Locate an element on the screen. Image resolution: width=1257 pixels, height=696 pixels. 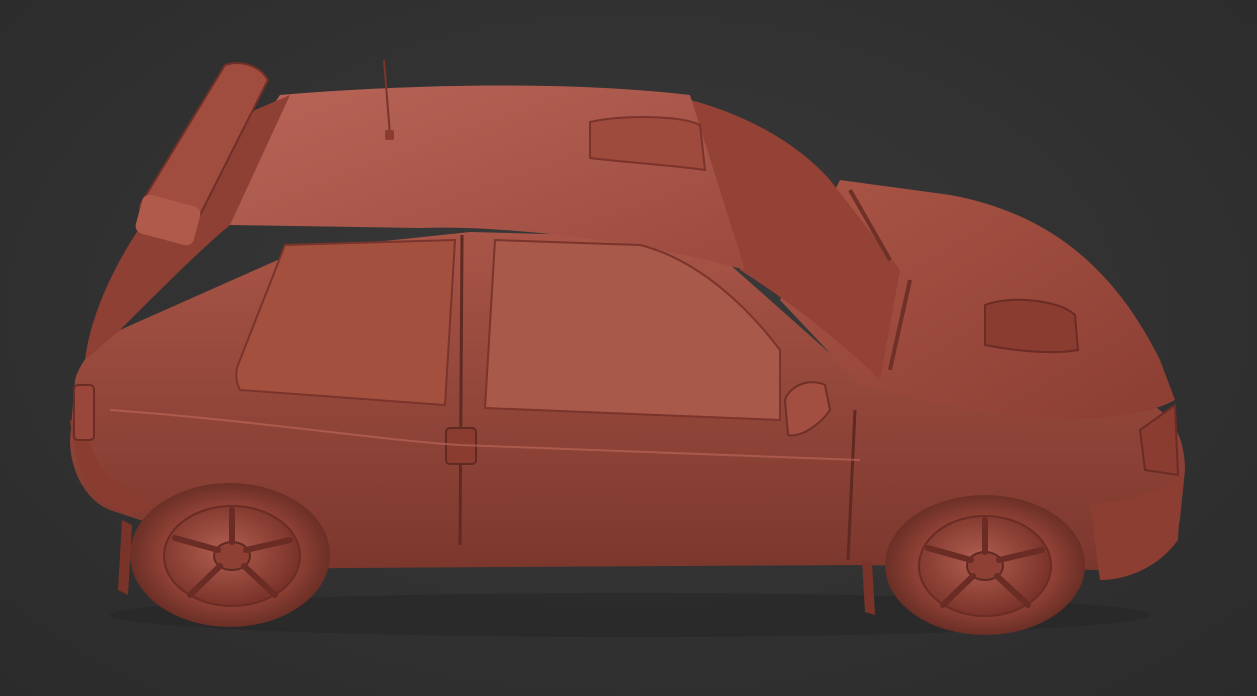
rear-mud-flap is located at coordinates (125, 557).